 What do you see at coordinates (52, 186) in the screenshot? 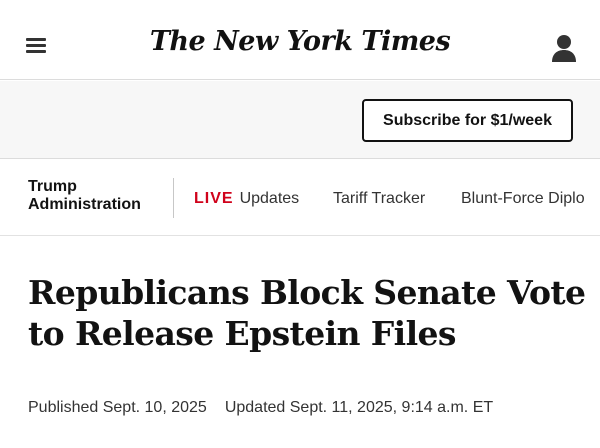
I see `section-title-line1: Trump` at bounding box center [52, 186].